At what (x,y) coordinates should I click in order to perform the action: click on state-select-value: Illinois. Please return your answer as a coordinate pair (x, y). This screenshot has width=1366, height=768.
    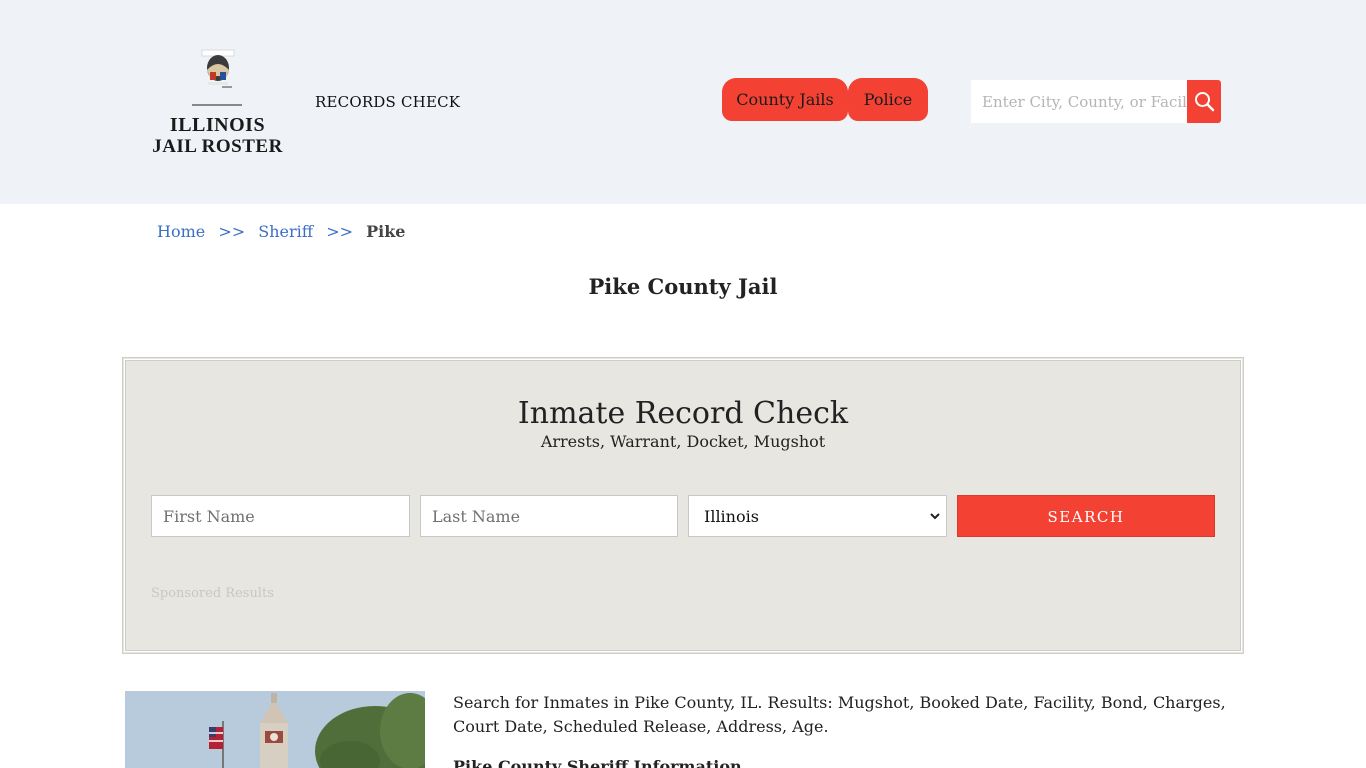
    Looking at the image, I should click on (731, 516).